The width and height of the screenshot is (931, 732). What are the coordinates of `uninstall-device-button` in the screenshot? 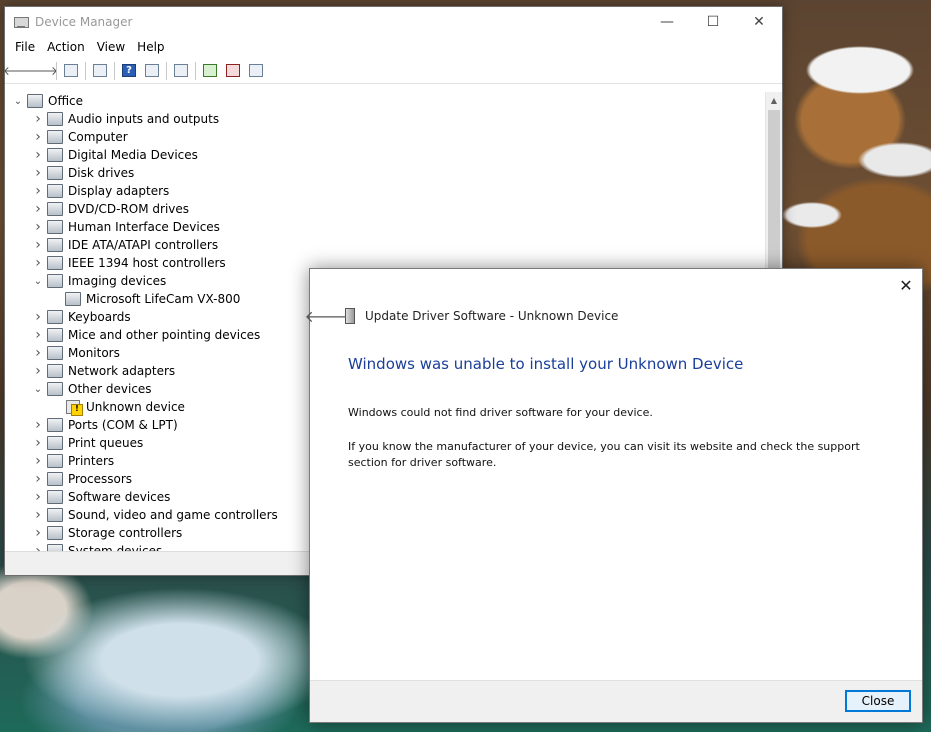 It's located at (233, 71).